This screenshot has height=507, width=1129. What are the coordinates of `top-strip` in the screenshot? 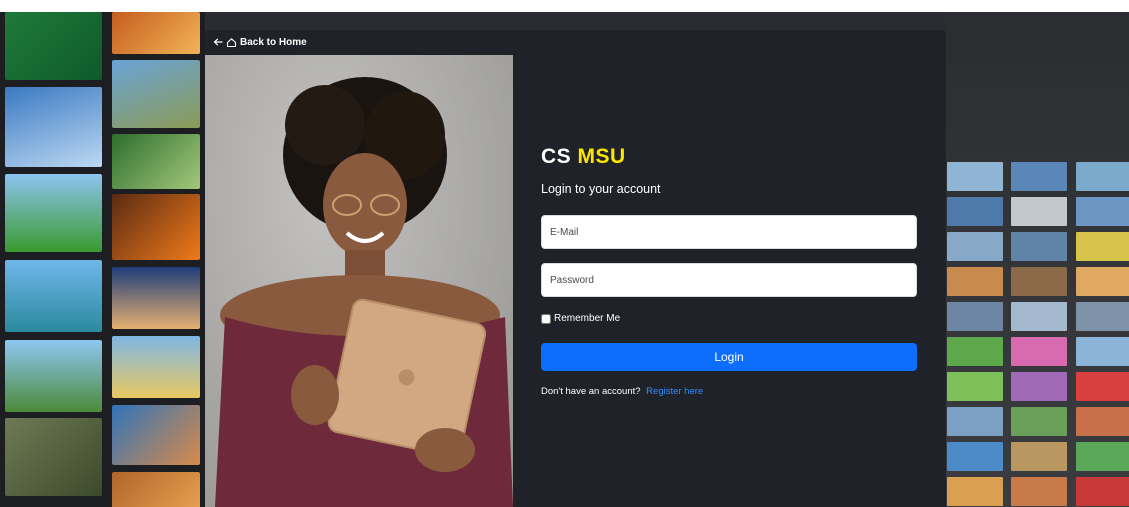 It's located at (564, 6).